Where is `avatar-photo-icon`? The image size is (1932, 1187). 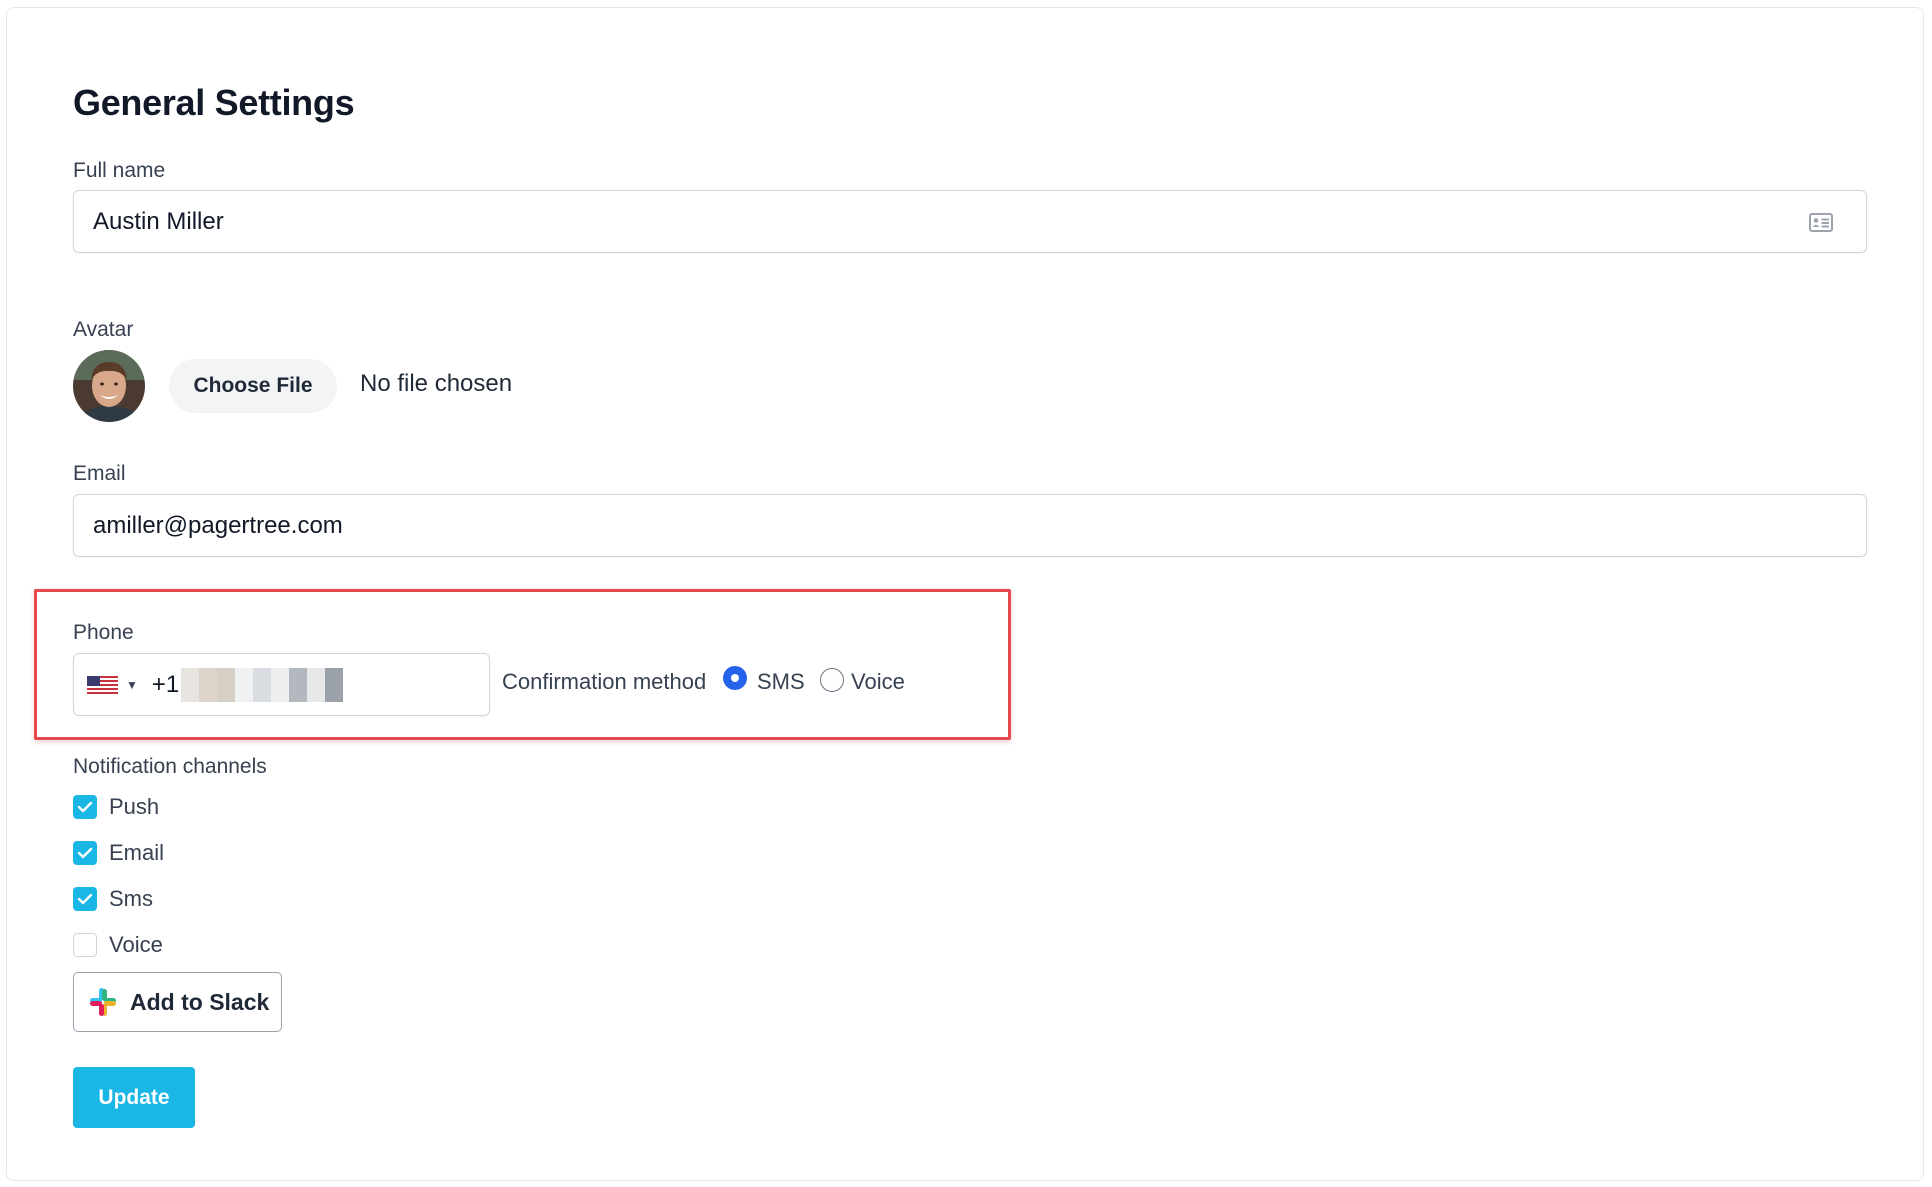
avatar-photo-icon is located at coordinates (109, 386).